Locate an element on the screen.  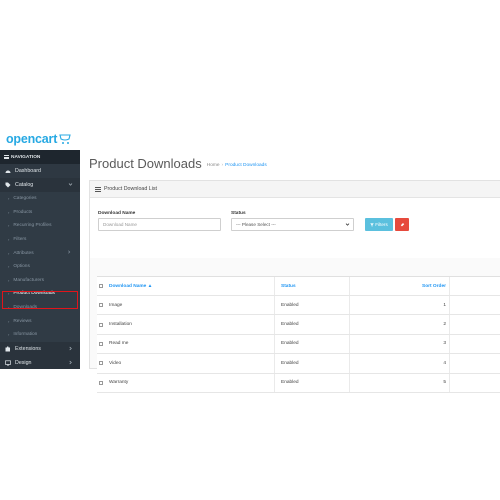
sidebar-subitem-categories: › Categories is located at coordinates (40, 199).